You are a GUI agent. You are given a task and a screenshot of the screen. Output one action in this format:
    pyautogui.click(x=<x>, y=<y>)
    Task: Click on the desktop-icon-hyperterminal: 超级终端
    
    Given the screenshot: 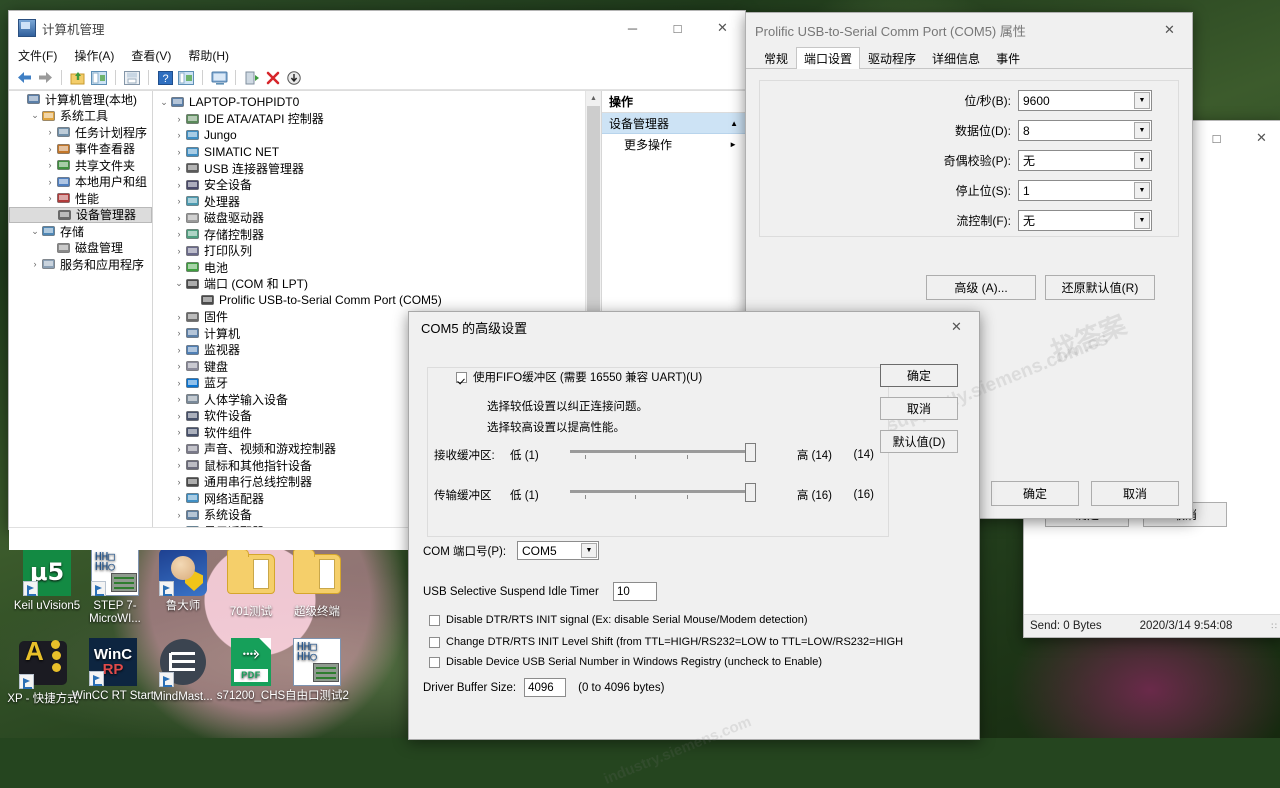 What is the action you would take?
    pyautogui.click(x=317, y=583)
    